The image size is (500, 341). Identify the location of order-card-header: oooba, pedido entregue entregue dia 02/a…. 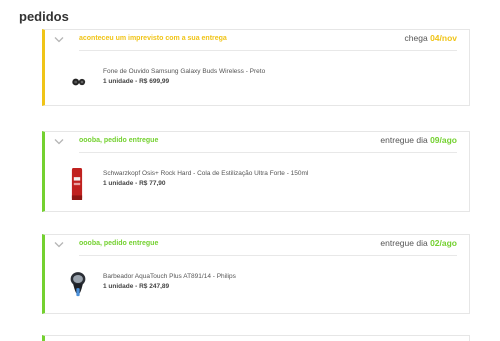
(257, 245).